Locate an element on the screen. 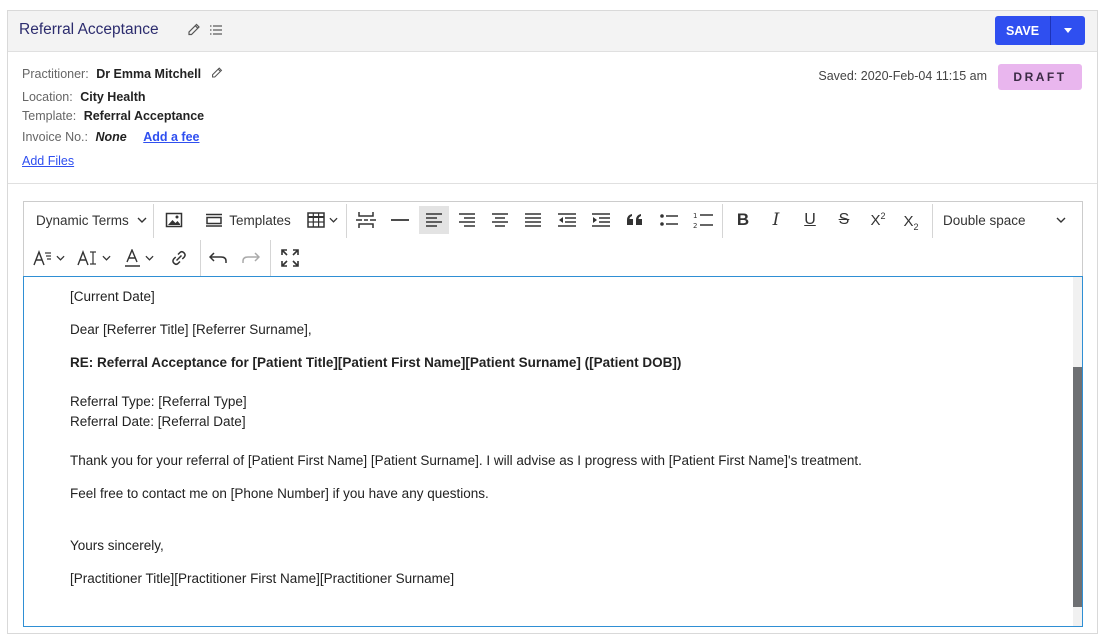  panel-header: Referral Acceptance SAVE is located at coordinates (552, 31).